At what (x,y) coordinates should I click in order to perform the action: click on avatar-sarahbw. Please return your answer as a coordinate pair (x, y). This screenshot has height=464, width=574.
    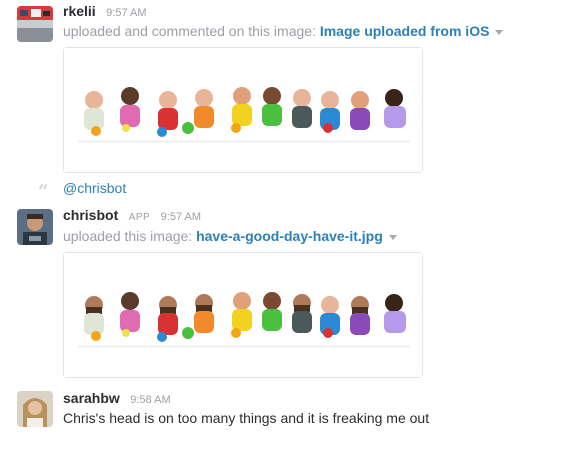
    Looking at the image, I should click on (35, 409).